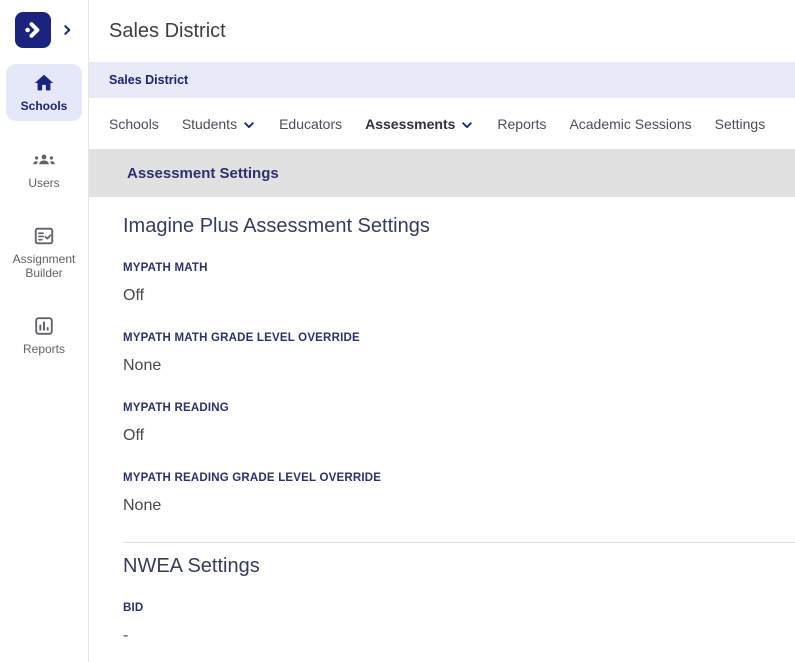 Image resolution: width=795 pixels, height=662 pixels. What do you see at coordinates (459, 542) in the screenshot?
I see `section-divider` at bounding box center [459, 542].